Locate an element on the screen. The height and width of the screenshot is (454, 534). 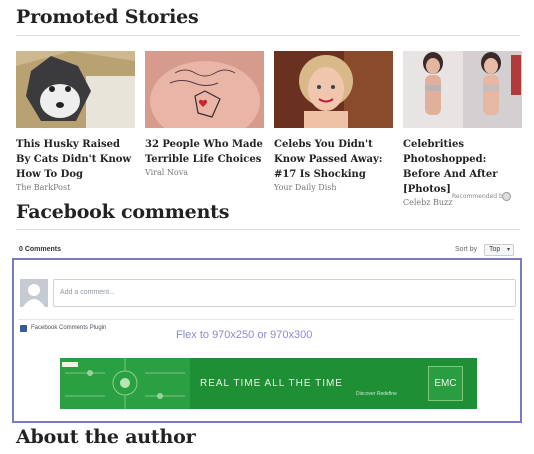
default-avatar-icon is located at coordinates (34, 293).